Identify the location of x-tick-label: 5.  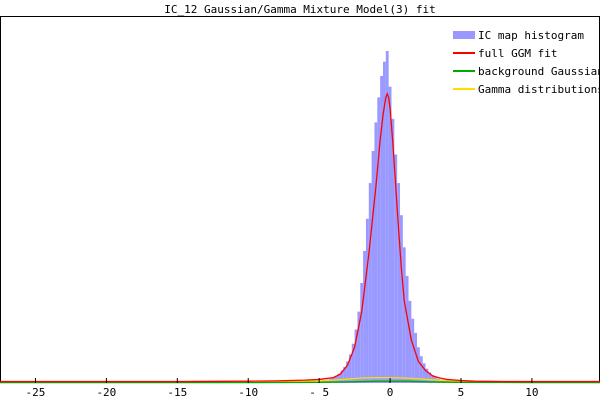
(461, 392).